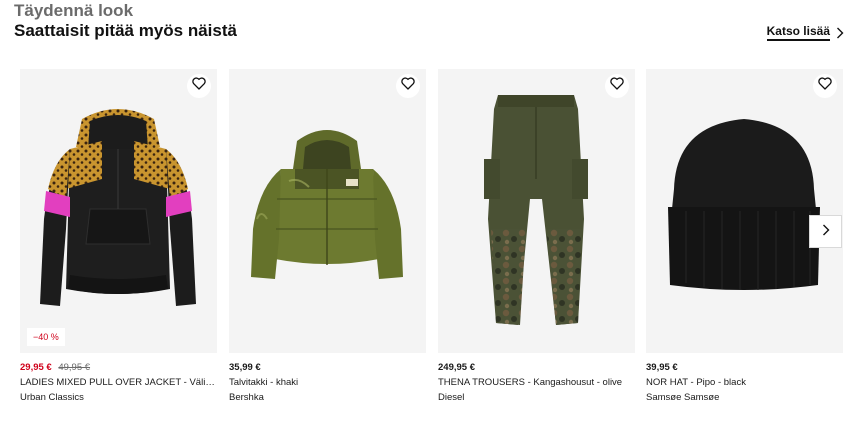 The height and width of the screenshot is (429, 850). I want to click on original-price: 49,95 €, so click(74, 367).